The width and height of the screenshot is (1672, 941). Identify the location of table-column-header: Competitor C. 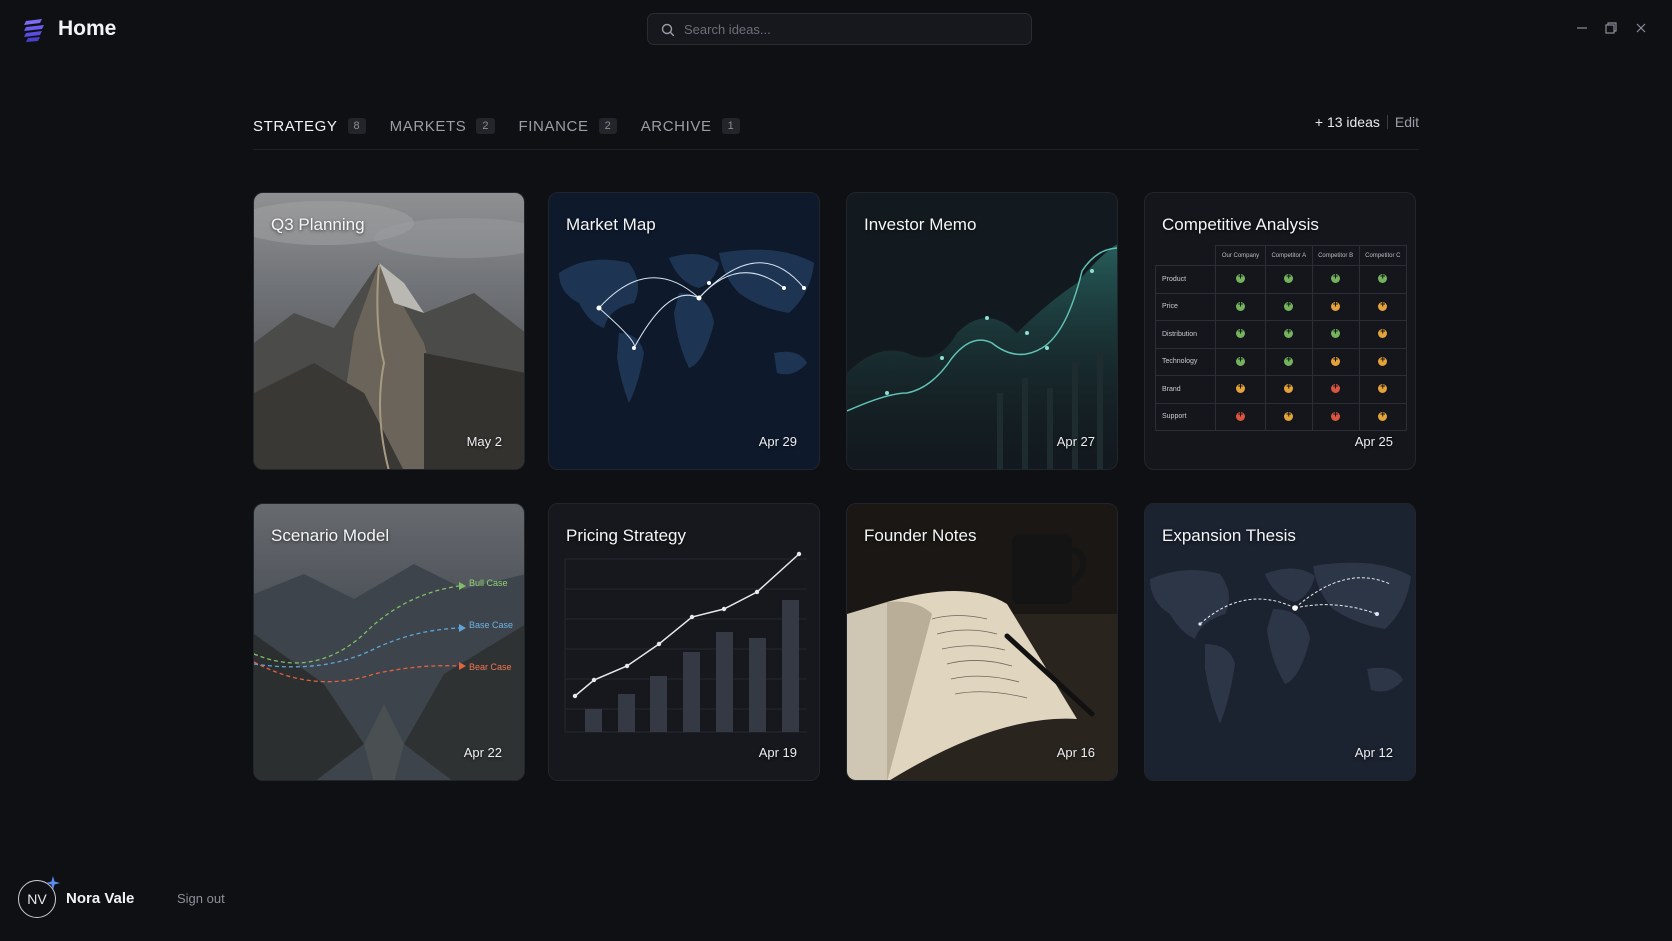
(1383, 255).